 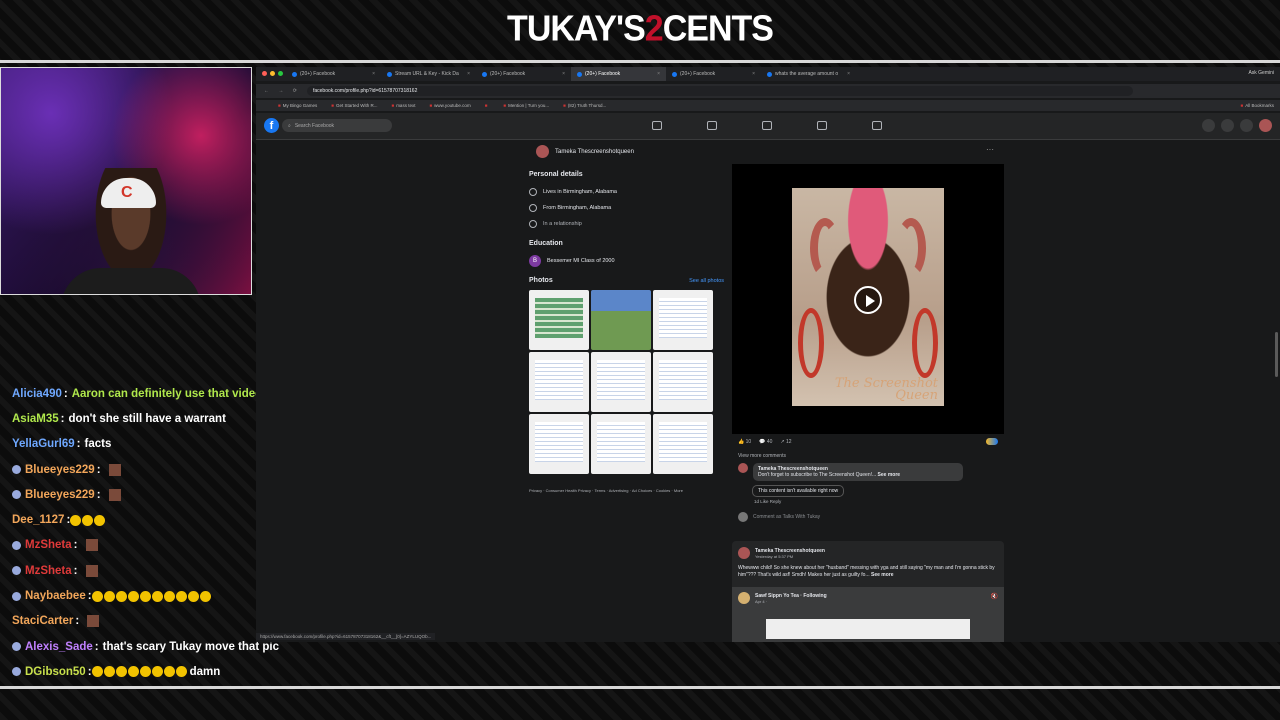 What do you see at coordinates (450, 105) in the screenshot?
I see `bookmark-item: www.youtube.com` at bounding box center [450, 105].